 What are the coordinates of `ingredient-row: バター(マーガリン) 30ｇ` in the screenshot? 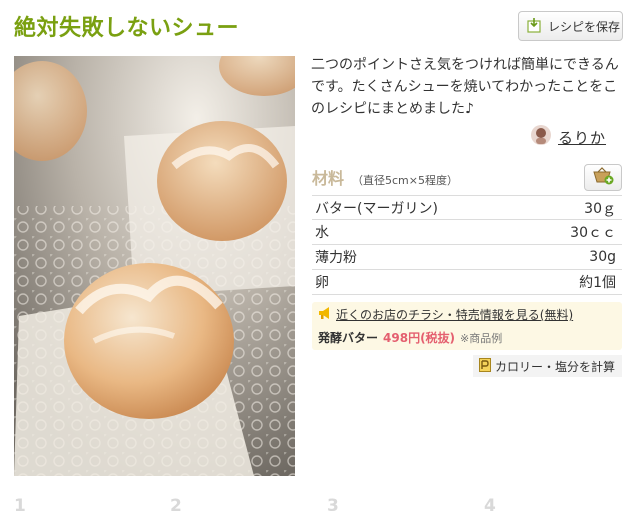 It's located at (467, 207).